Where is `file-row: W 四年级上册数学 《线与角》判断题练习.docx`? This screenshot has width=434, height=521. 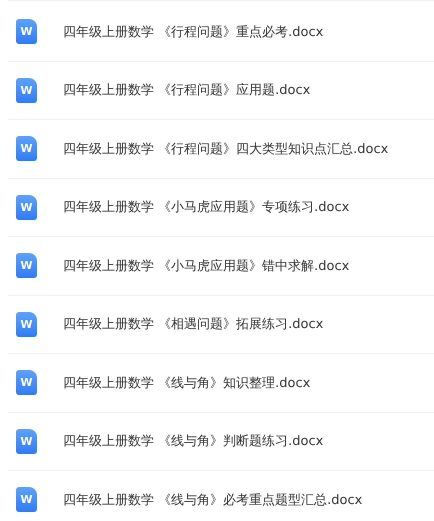 file-row: W 四年级上册数学 《线与角》判断题练习.docx is located at coordinates (221, 441).